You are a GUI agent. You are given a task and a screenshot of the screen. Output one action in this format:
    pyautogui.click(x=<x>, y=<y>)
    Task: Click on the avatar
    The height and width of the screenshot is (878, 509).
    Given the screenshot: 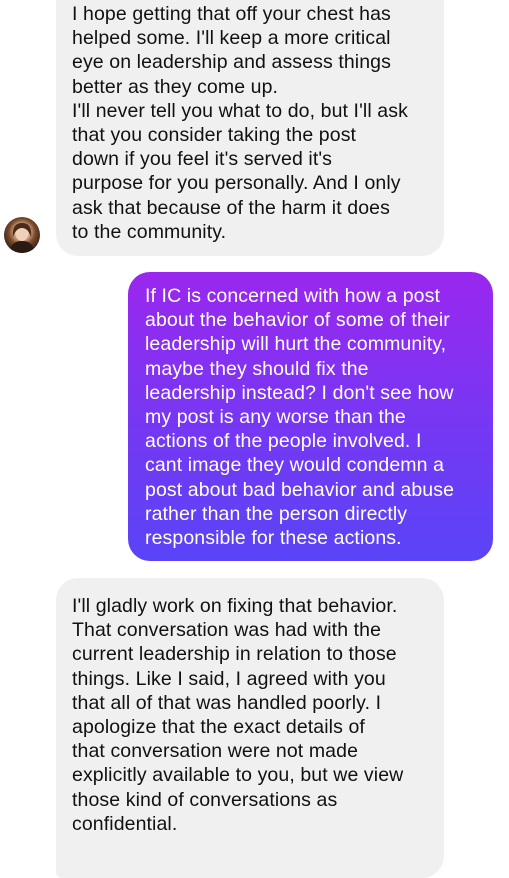 What is the action you would take?
    pyautogui.click(x=22, y=235)
    